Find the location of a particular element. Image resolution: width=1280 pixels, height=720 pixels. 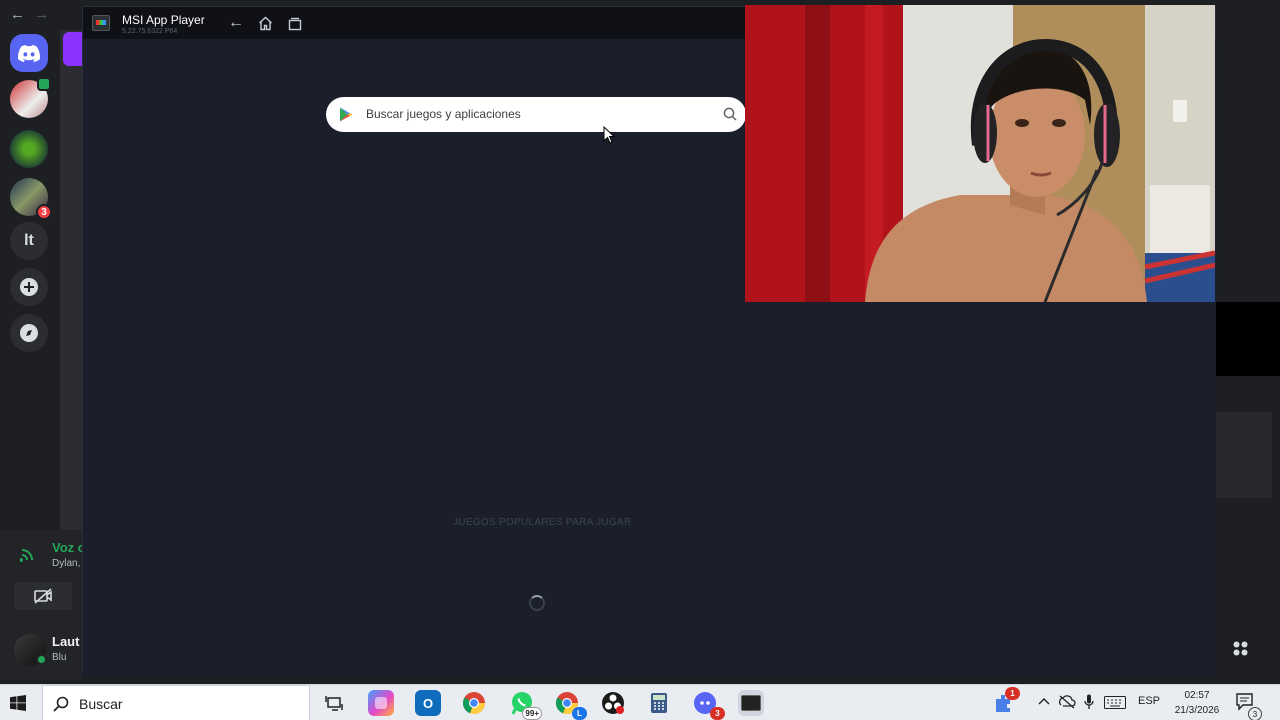

camera-toggle-button is located at coordinates (43, 596).